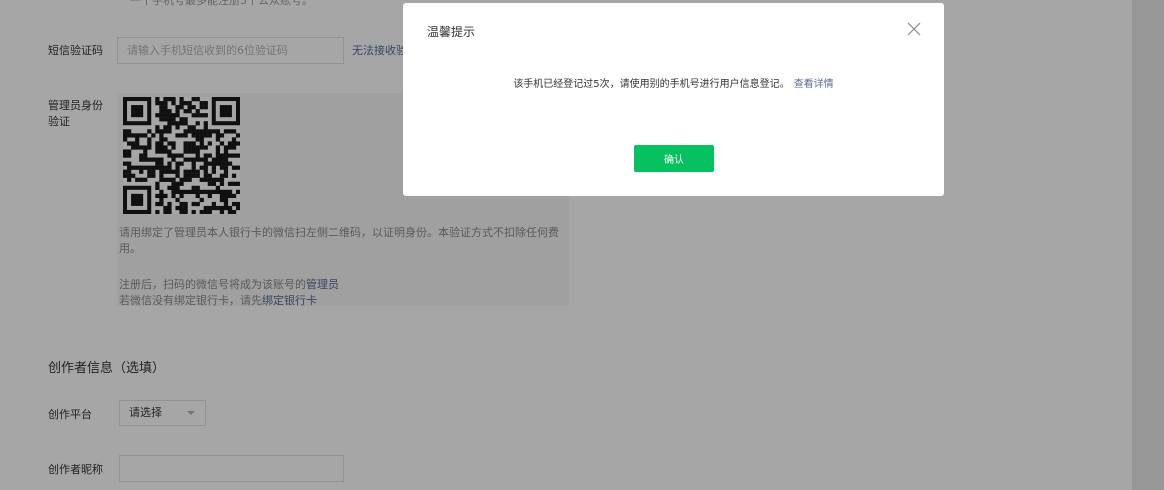 This screenshot has height=490, width=1164. I want to click on dialog-message: 该手机已经登记过5次，请使用别的手机号进行用户信息登记。 查看详情, so click(673, 82).